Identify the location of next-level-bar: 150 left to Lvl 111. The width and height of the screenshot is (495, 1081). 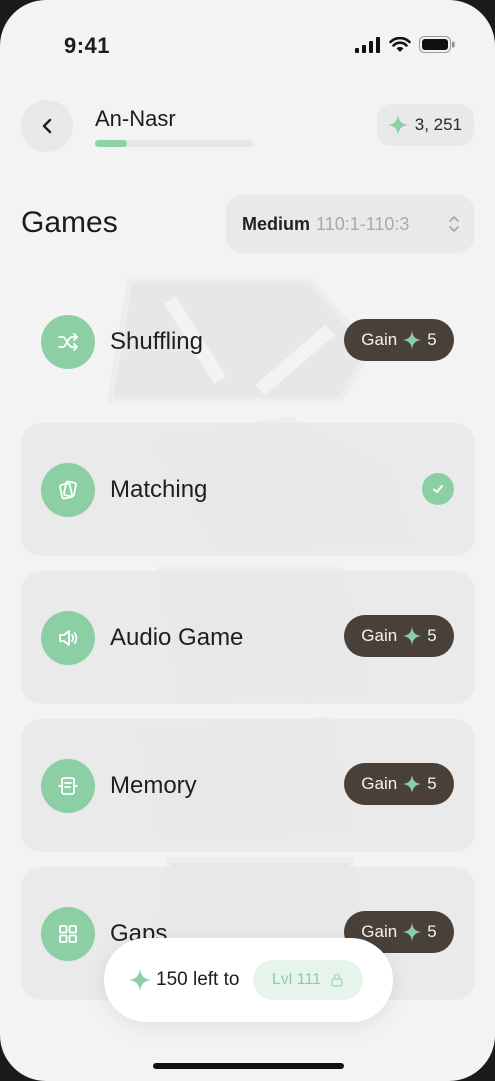
(248, 980).